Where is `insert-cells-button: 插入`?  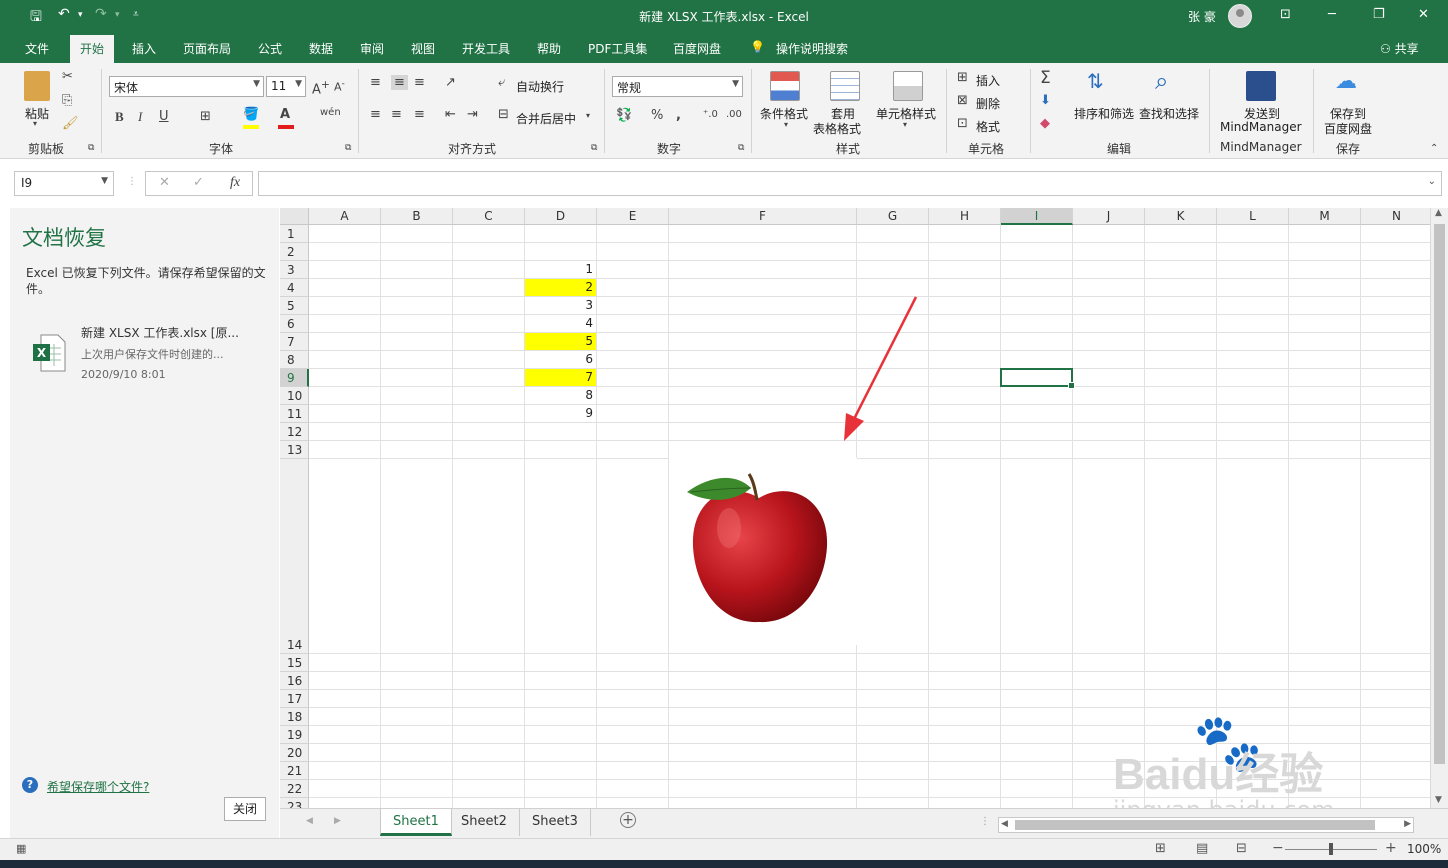
insert-cells-button: 插入 is located at coordinates (988, 80).